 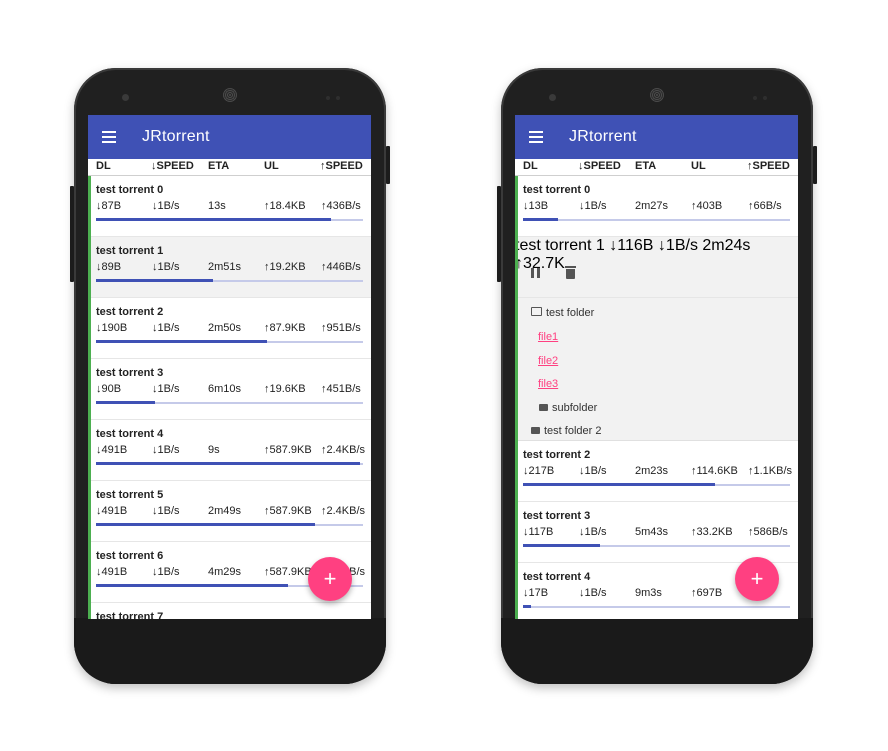 I want to click on torrent-row-expanded: test torrent 1 ↓116B ↓1B/s 2m24s ↑32.7K, so click(x=656, y=267).